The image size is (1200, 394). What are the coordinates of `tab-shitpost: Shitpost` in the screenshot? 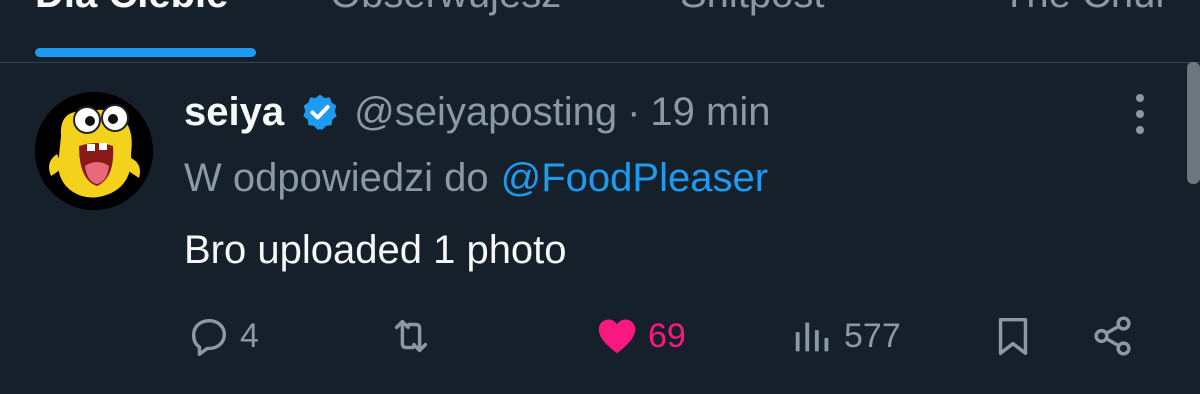 It's located at (769, 11).